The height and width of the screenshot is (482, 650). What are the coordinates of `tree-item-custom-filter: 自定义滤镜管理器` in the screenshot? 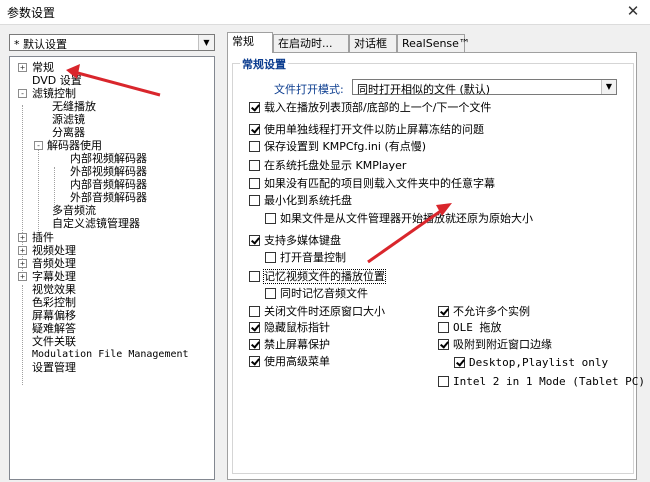 It's located at (96, 223).